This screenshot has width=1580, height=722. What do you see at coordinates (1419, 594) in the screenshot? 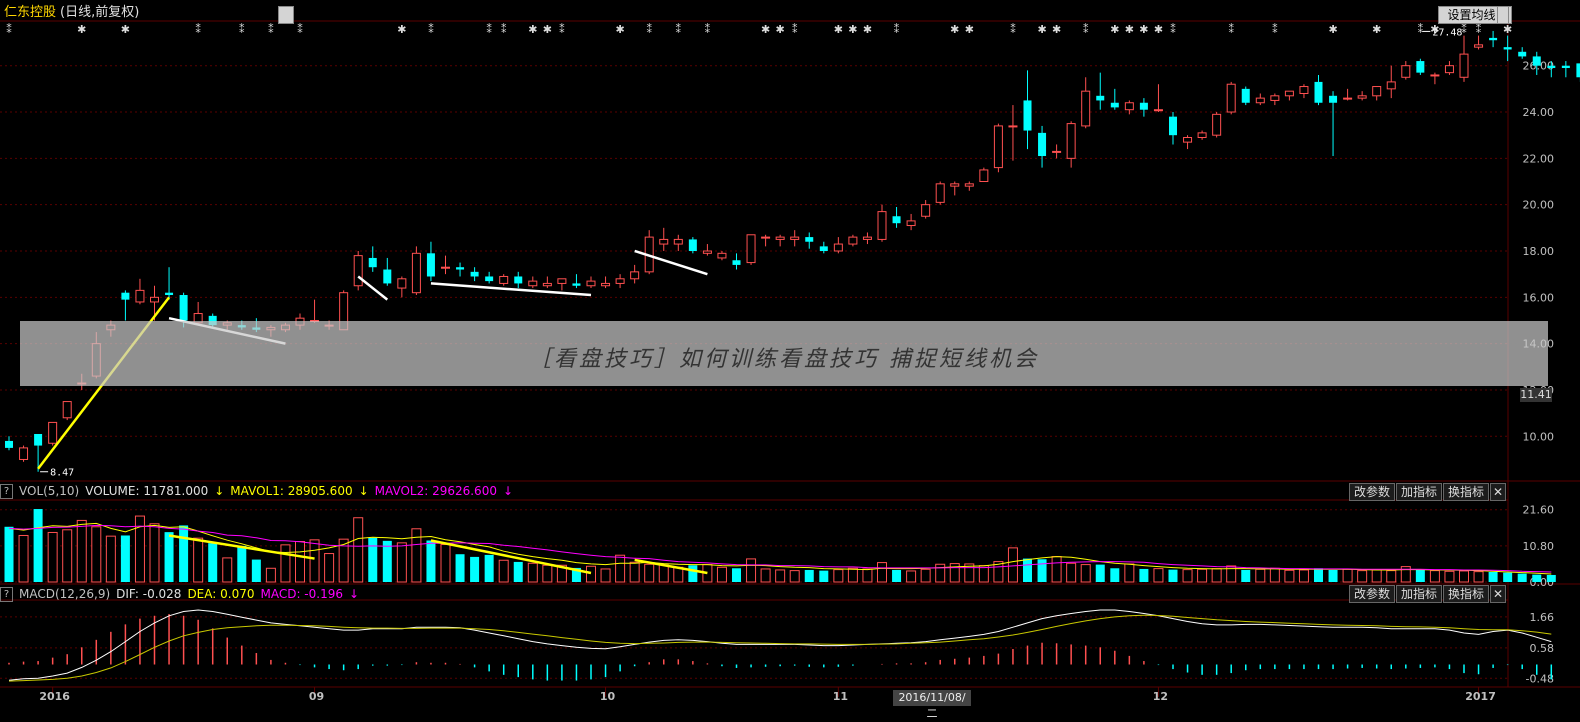
I see `macd-add-indicator-button: 加指标` at bounding box center [1419, 594].